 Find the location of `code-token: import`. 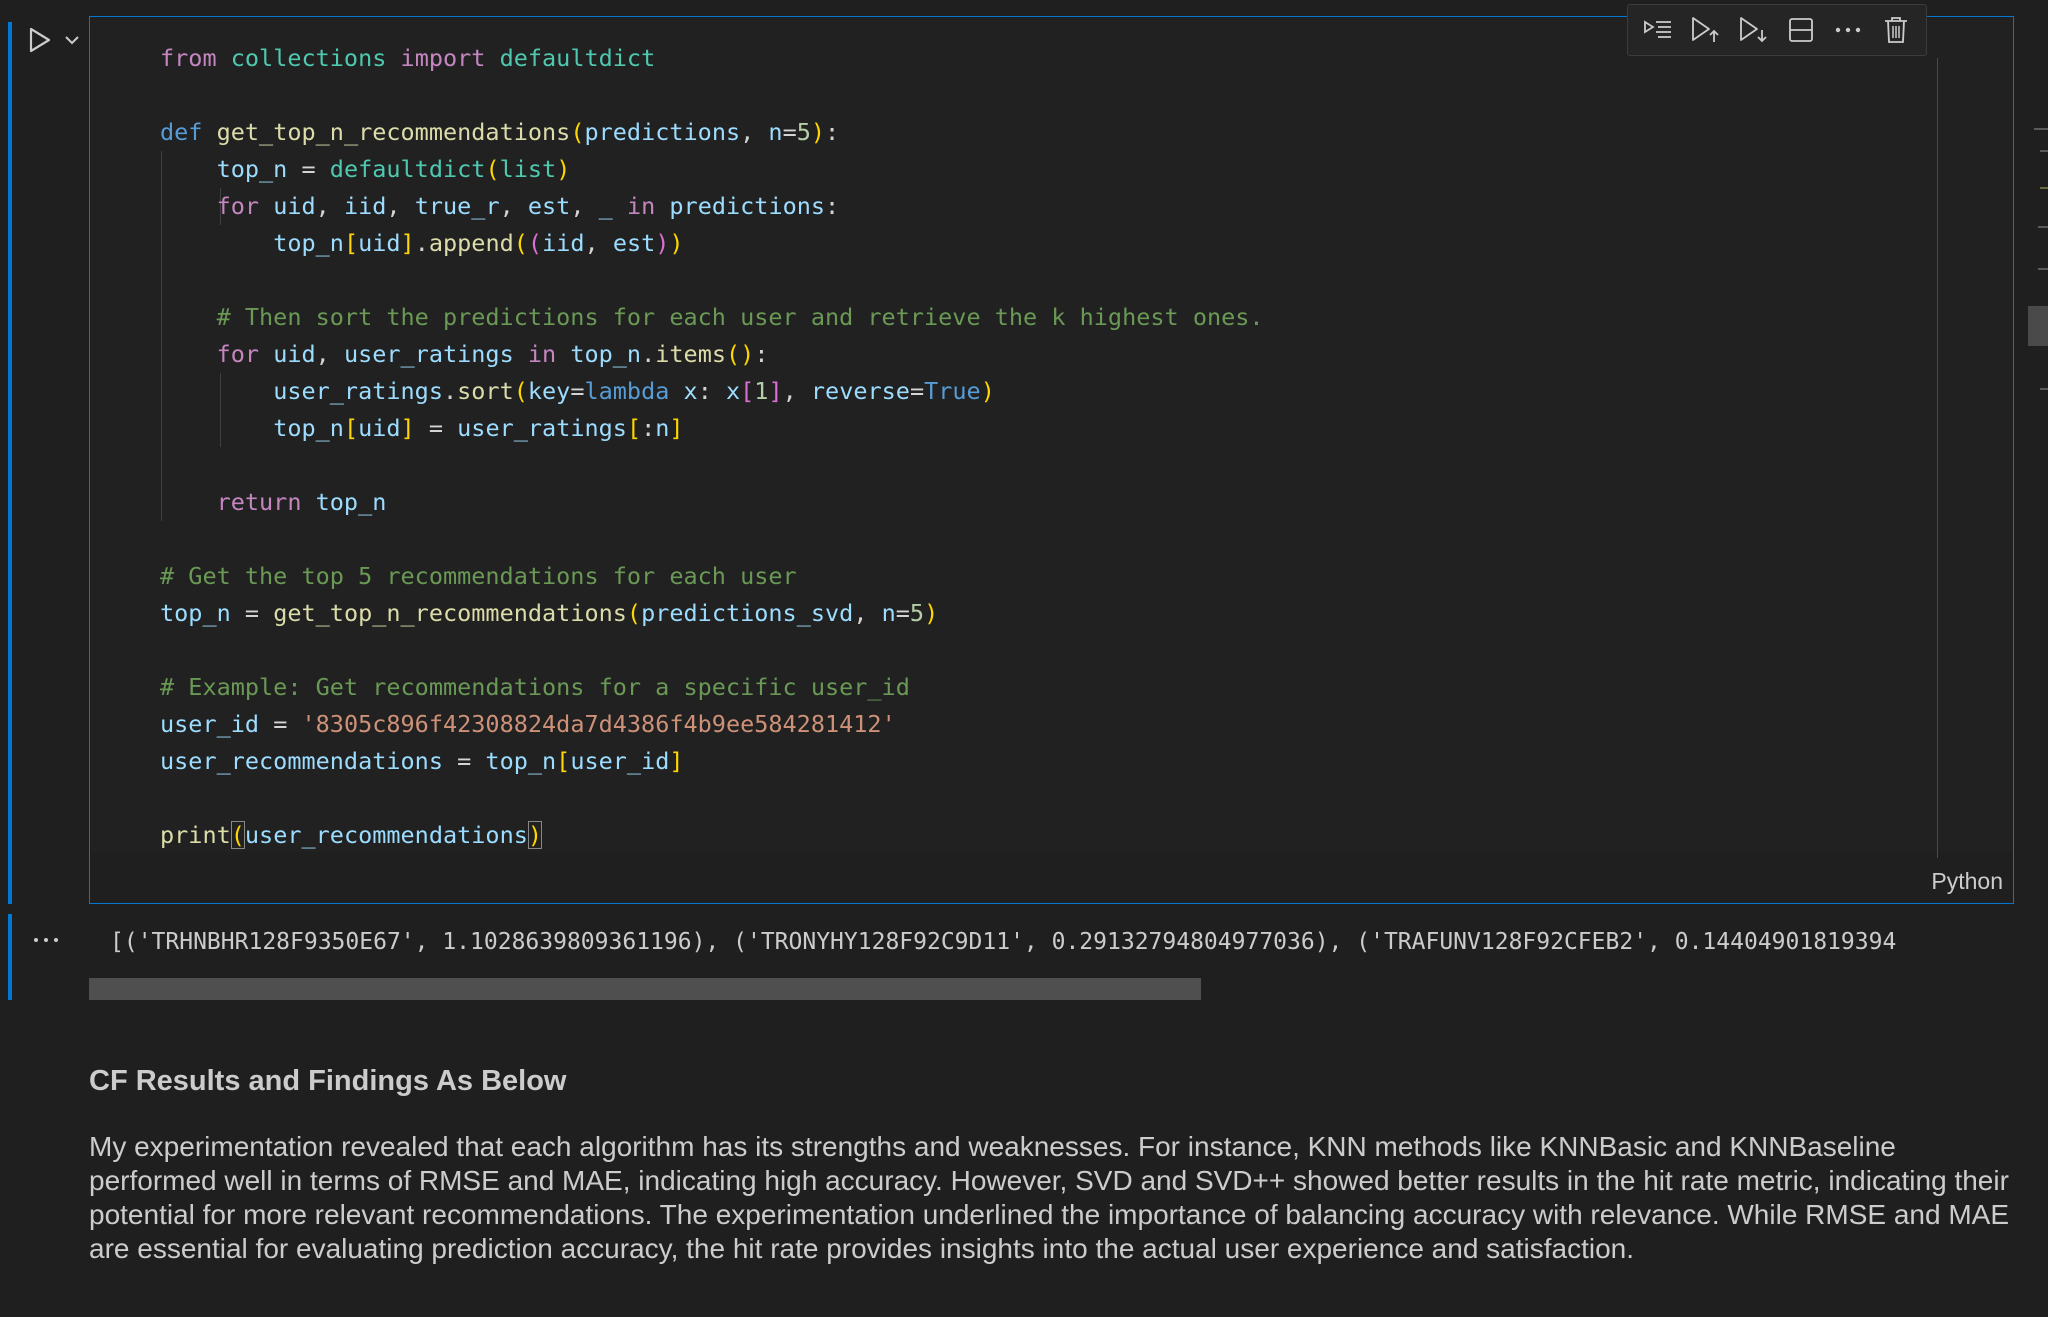

code-token: import is located at coordinates (443, 58).